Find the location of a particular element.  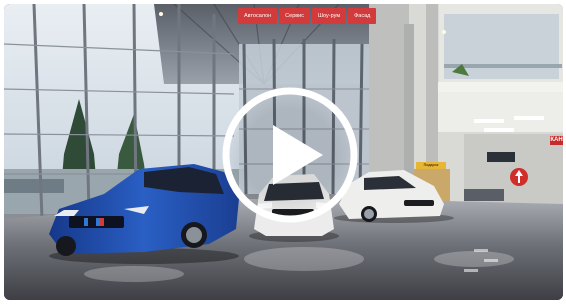

play-icon is located at coordinates (290, 155).